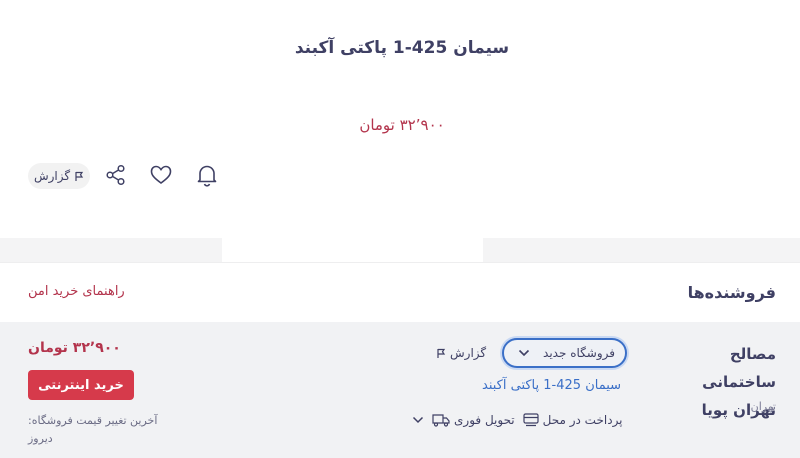 The image size is (800, 458). Describe the element at coordinates (40, 438) in the screenshot. I see `last-price-change-value: دیروز` at that location.